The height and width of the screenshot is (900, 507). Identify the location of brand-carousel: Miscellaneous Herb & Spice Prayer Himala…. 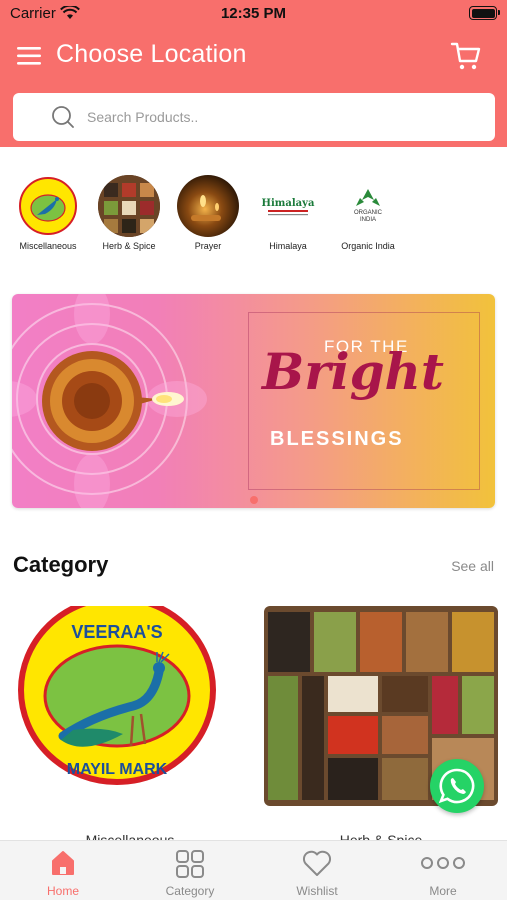
(253, 215).